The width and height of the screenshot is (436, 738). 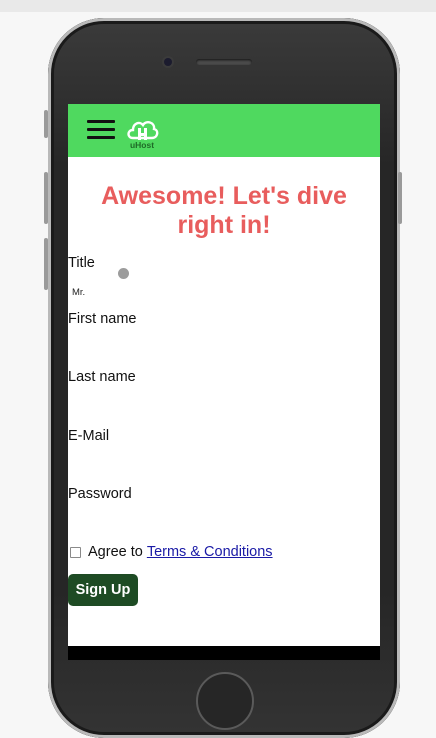 What do you see at coordinates (123, 273) in the screenshot?
I see `title-radio` at bounding box center [123, 273].